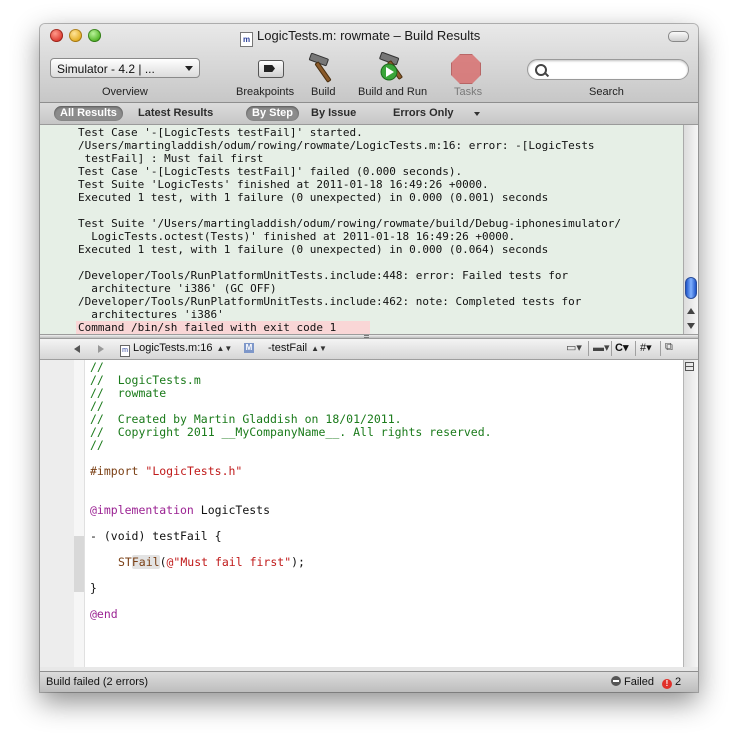 The width and height of the screenshot is (738, 747). Describe the element at coordinates (175, 113) in the screenshot. I see `scope-latest-results: Latest Results` at that location.